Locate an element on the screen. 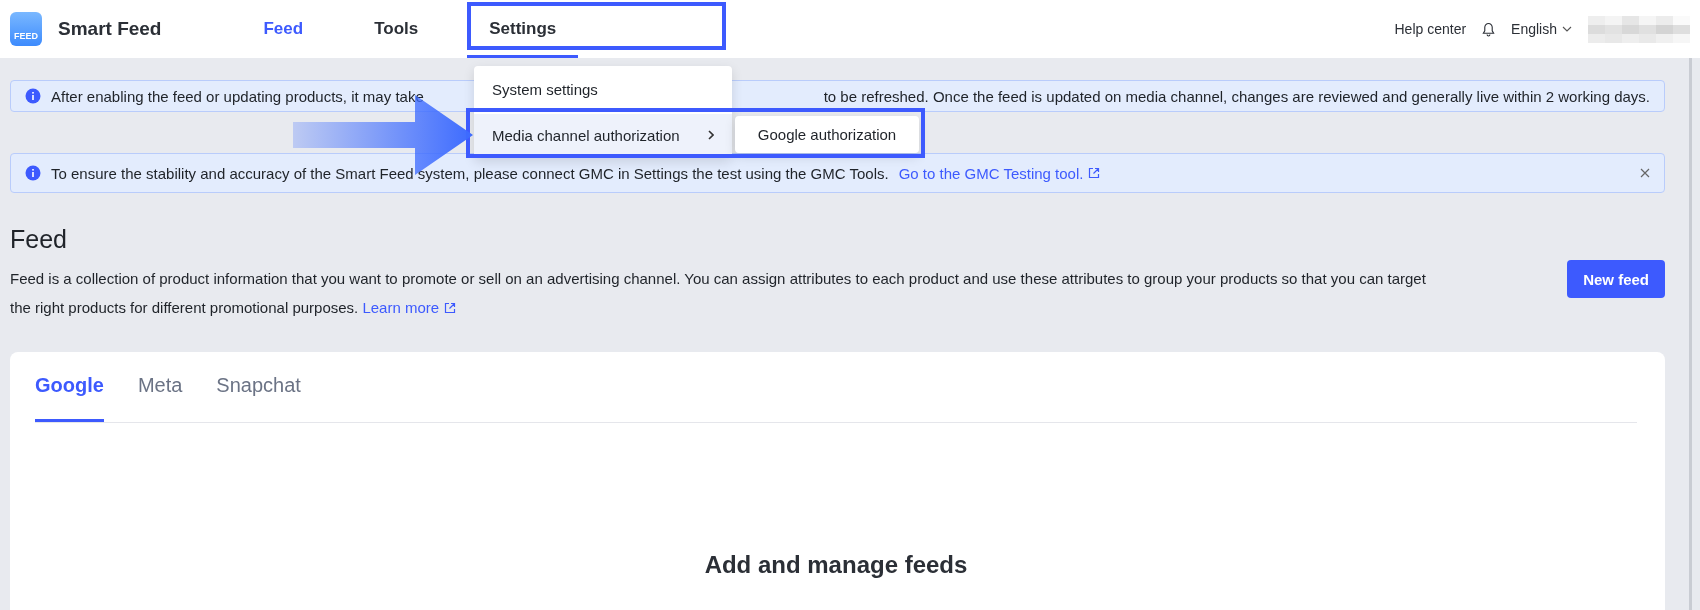 The image size is (1700, 610). page-title: Feed is located at coordinates (39, 239).